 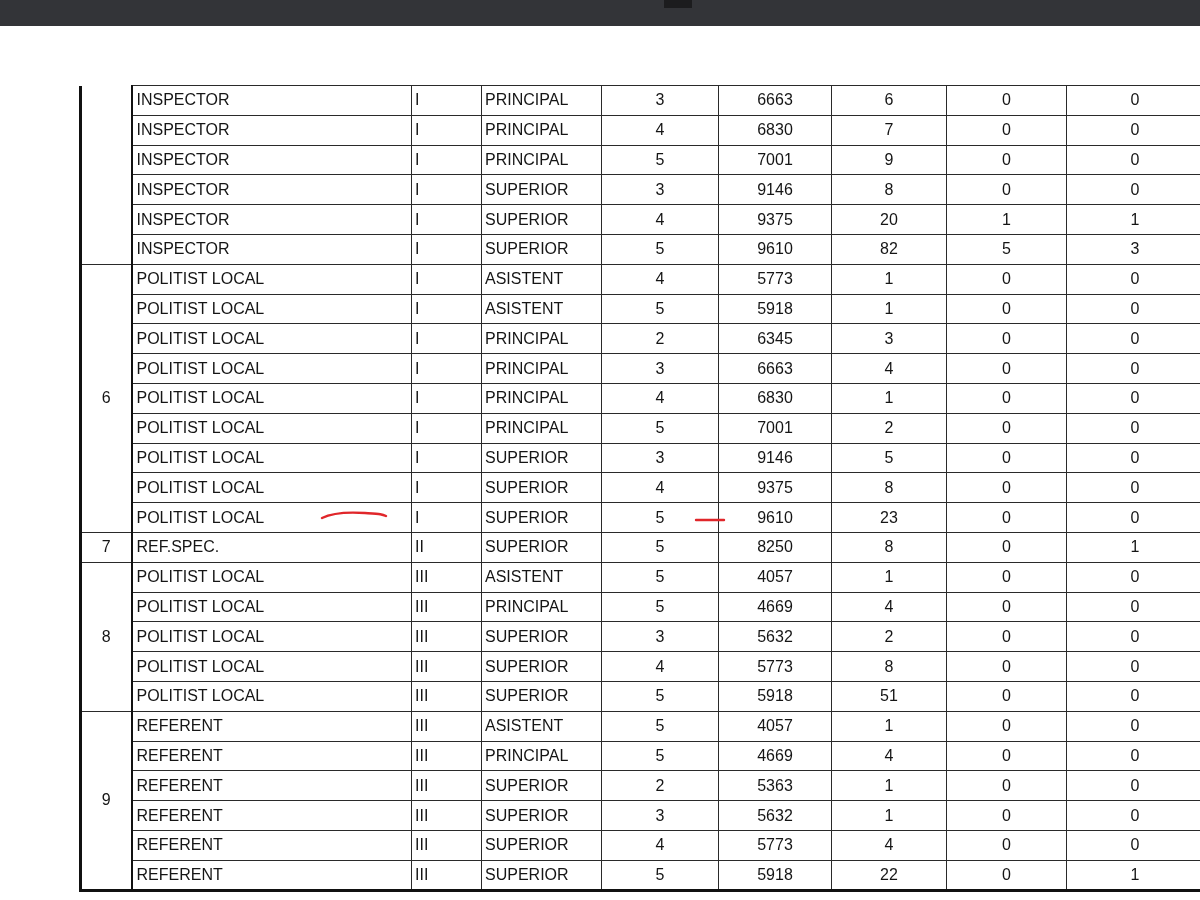 I want to click on table-cell: 9375, so click(x=775, y=487).